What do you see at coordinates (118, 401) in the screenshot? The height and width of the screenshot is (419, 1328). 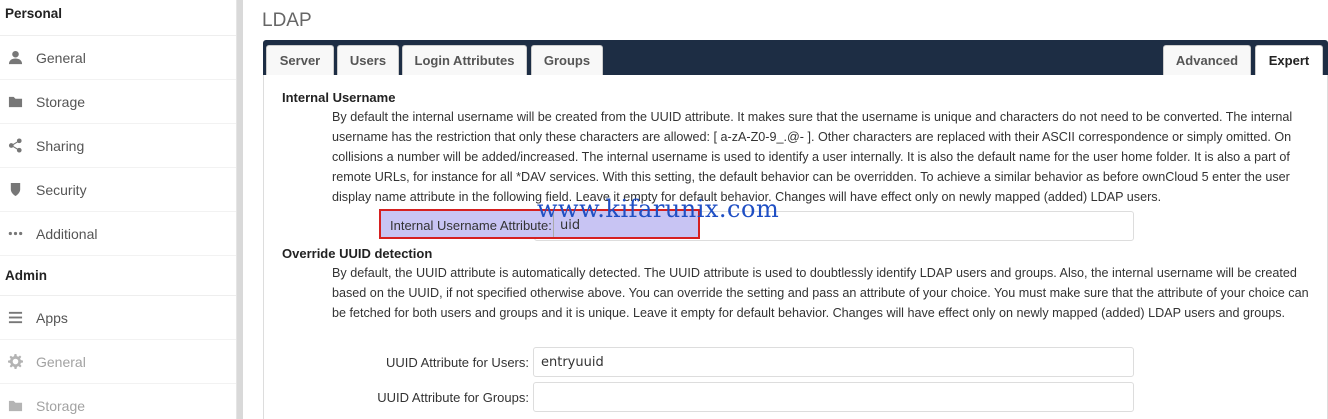 I see `sidebar-item-admin-storage: Storage` at bounding box center [118, 401].